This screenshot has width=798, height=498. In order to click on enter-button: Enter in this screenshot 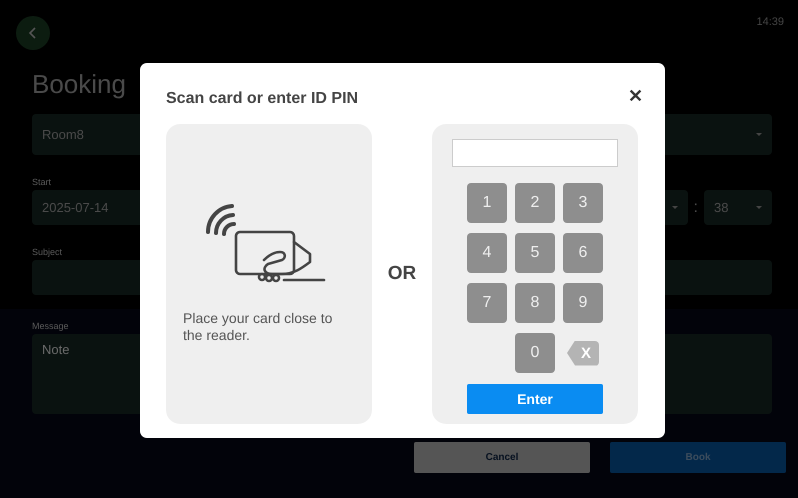, I will do `click(535, 399)`.